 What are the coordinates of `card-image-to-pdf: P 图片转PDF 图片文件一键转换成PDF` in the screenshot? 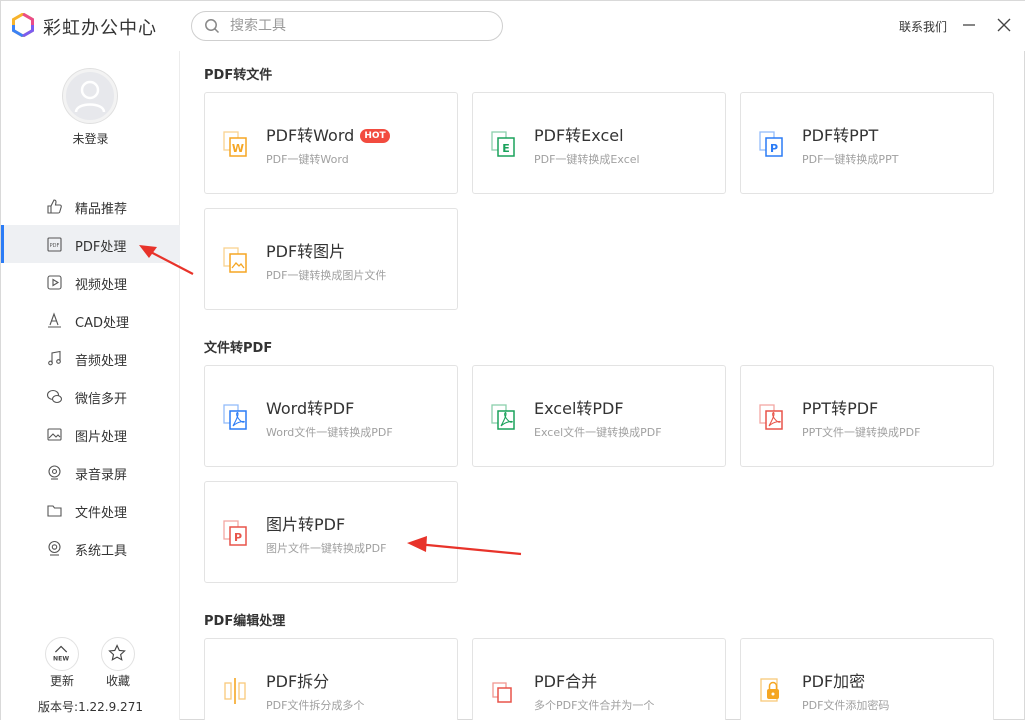 It's located at (331, 532).